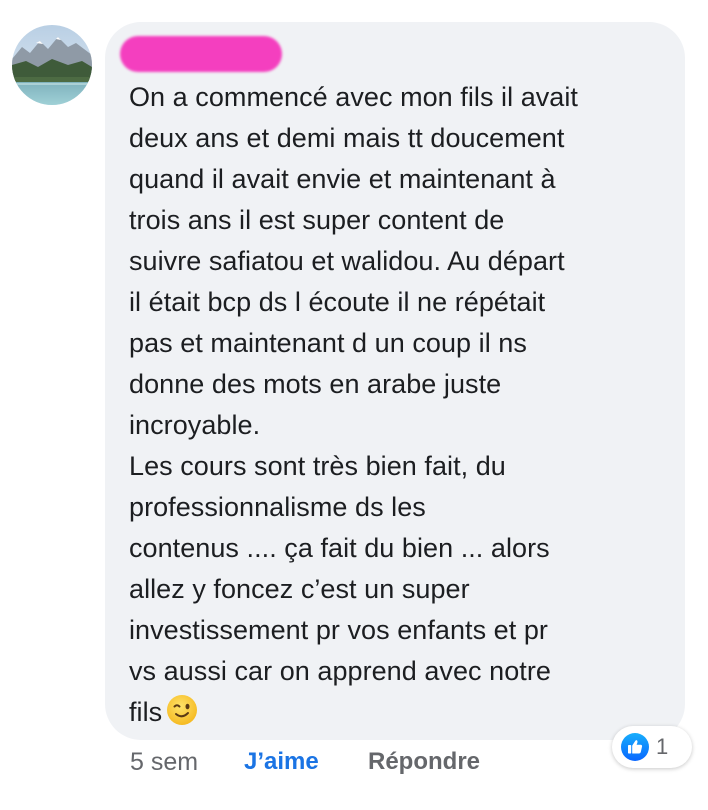  Describe the element at coordinates (338, 630) in the screenshot. I see `comment-line: investissement pr vos enfants et pr` at that location.